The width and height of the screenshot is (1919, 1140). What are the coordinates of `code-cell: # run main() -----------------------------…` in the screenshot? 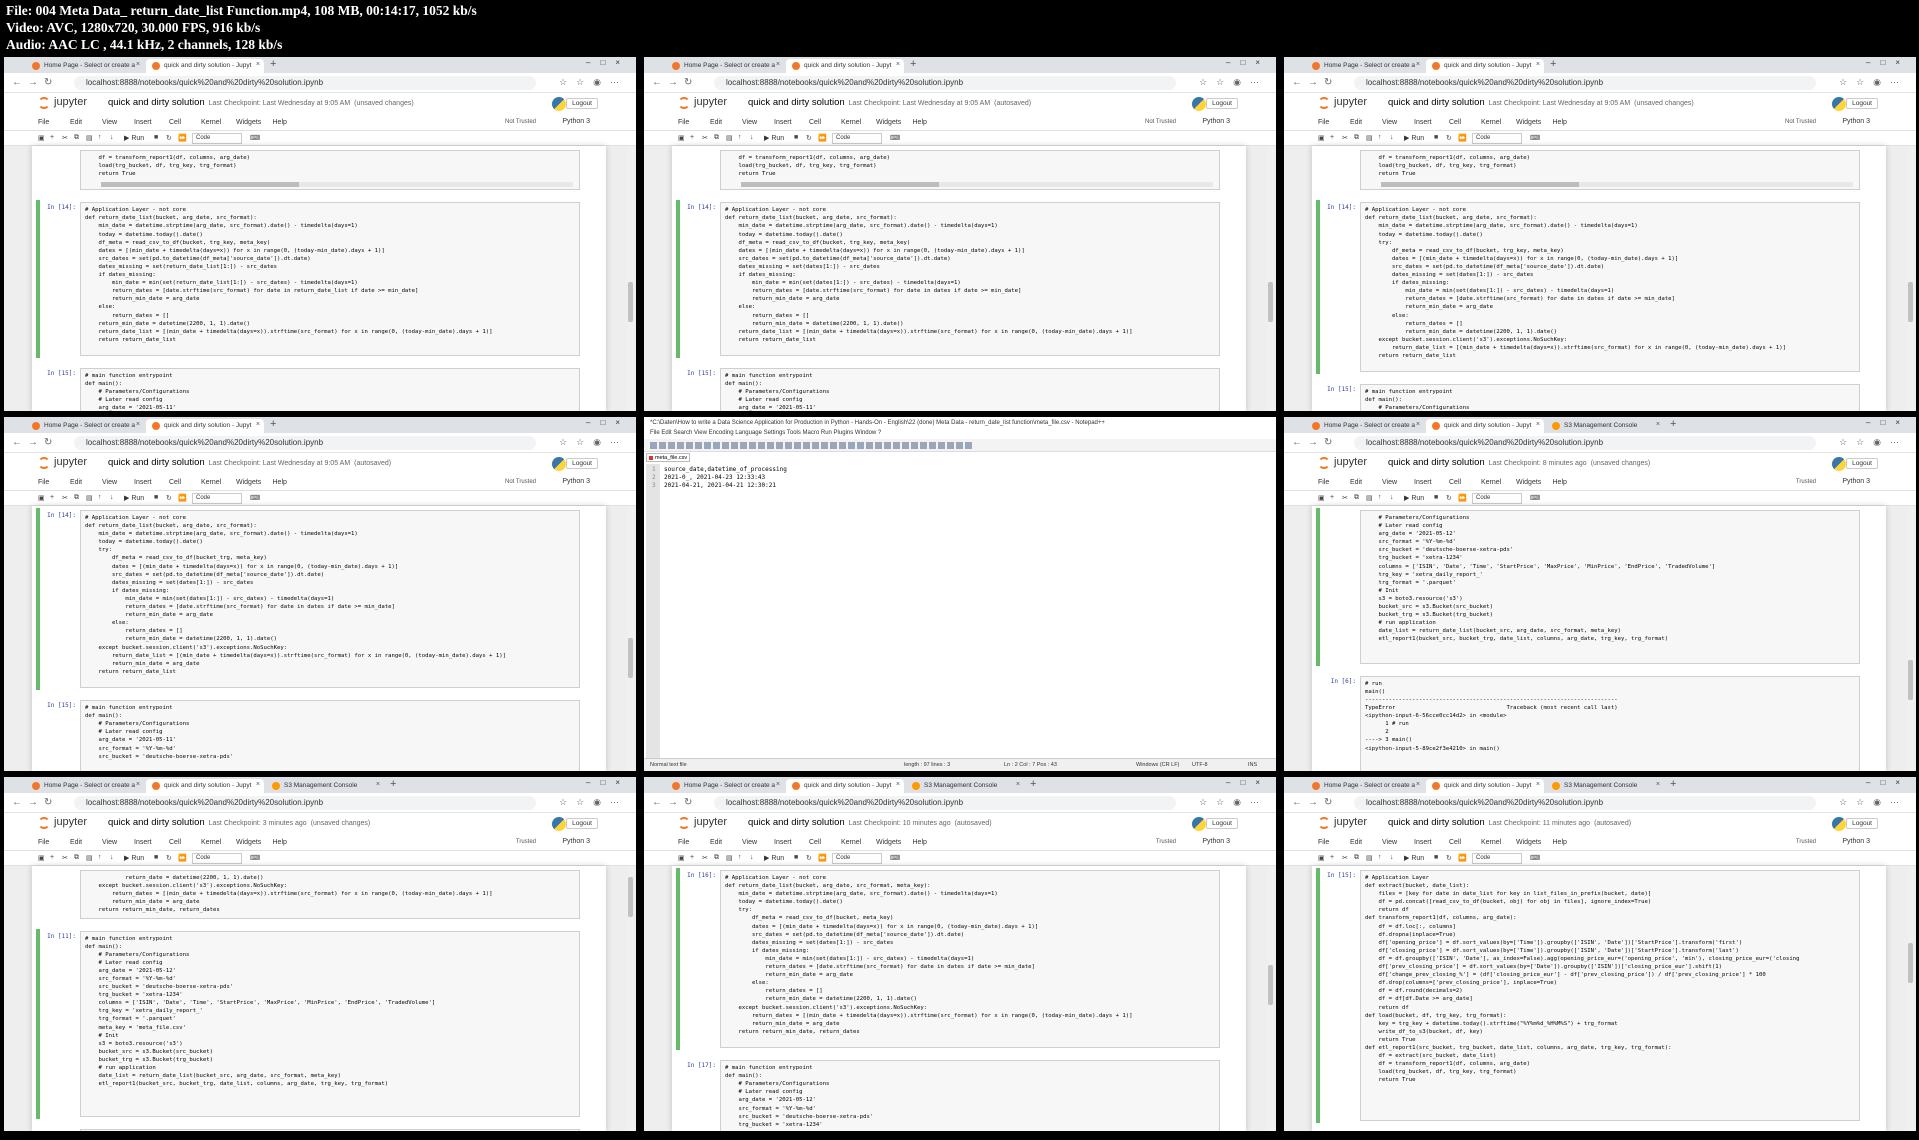 It's located at (1610, 723).